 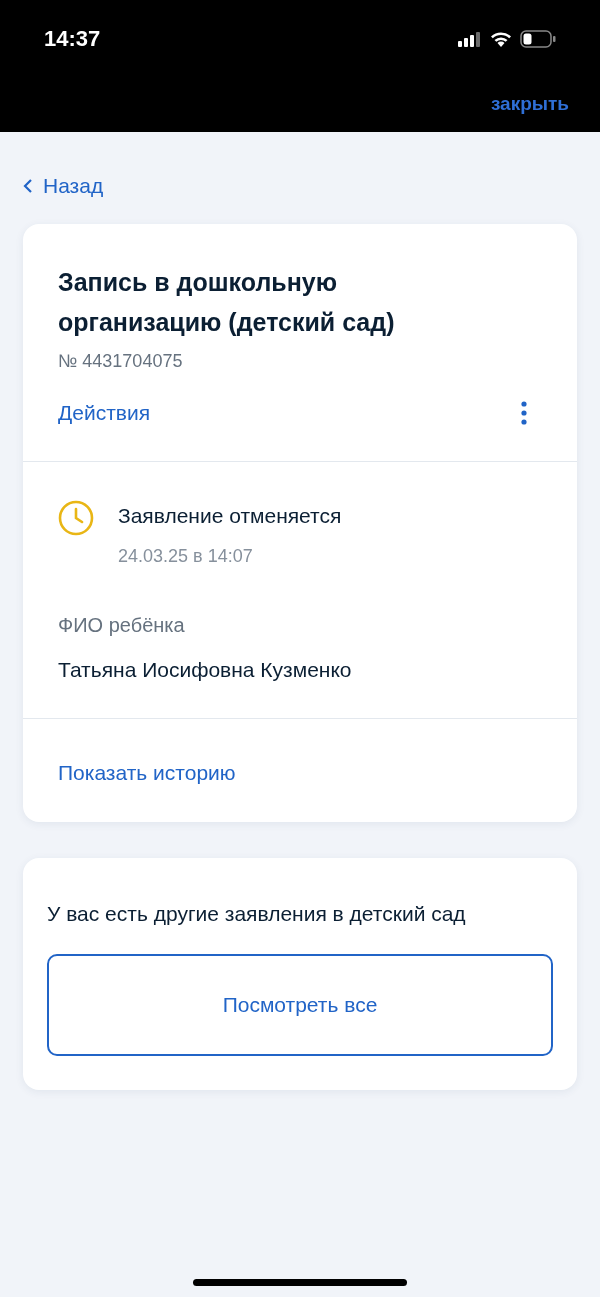 I want to click on back-link: Назад, so click(x=63, y=186).